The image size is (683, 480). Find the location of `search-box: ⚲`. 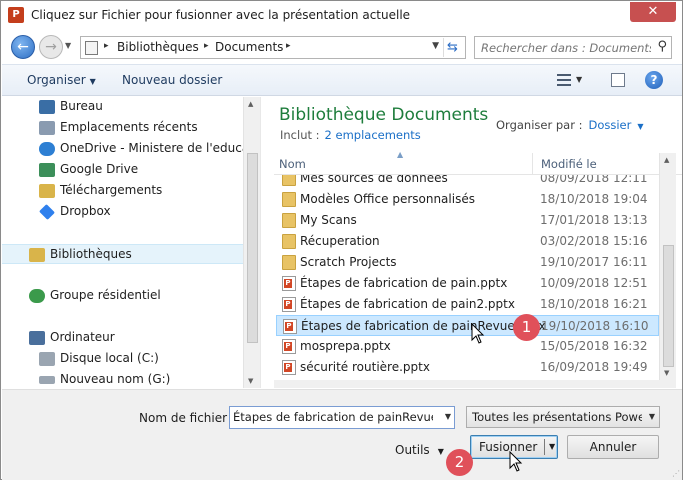

search-box: ⚲ is located at coordinates (573, 47).